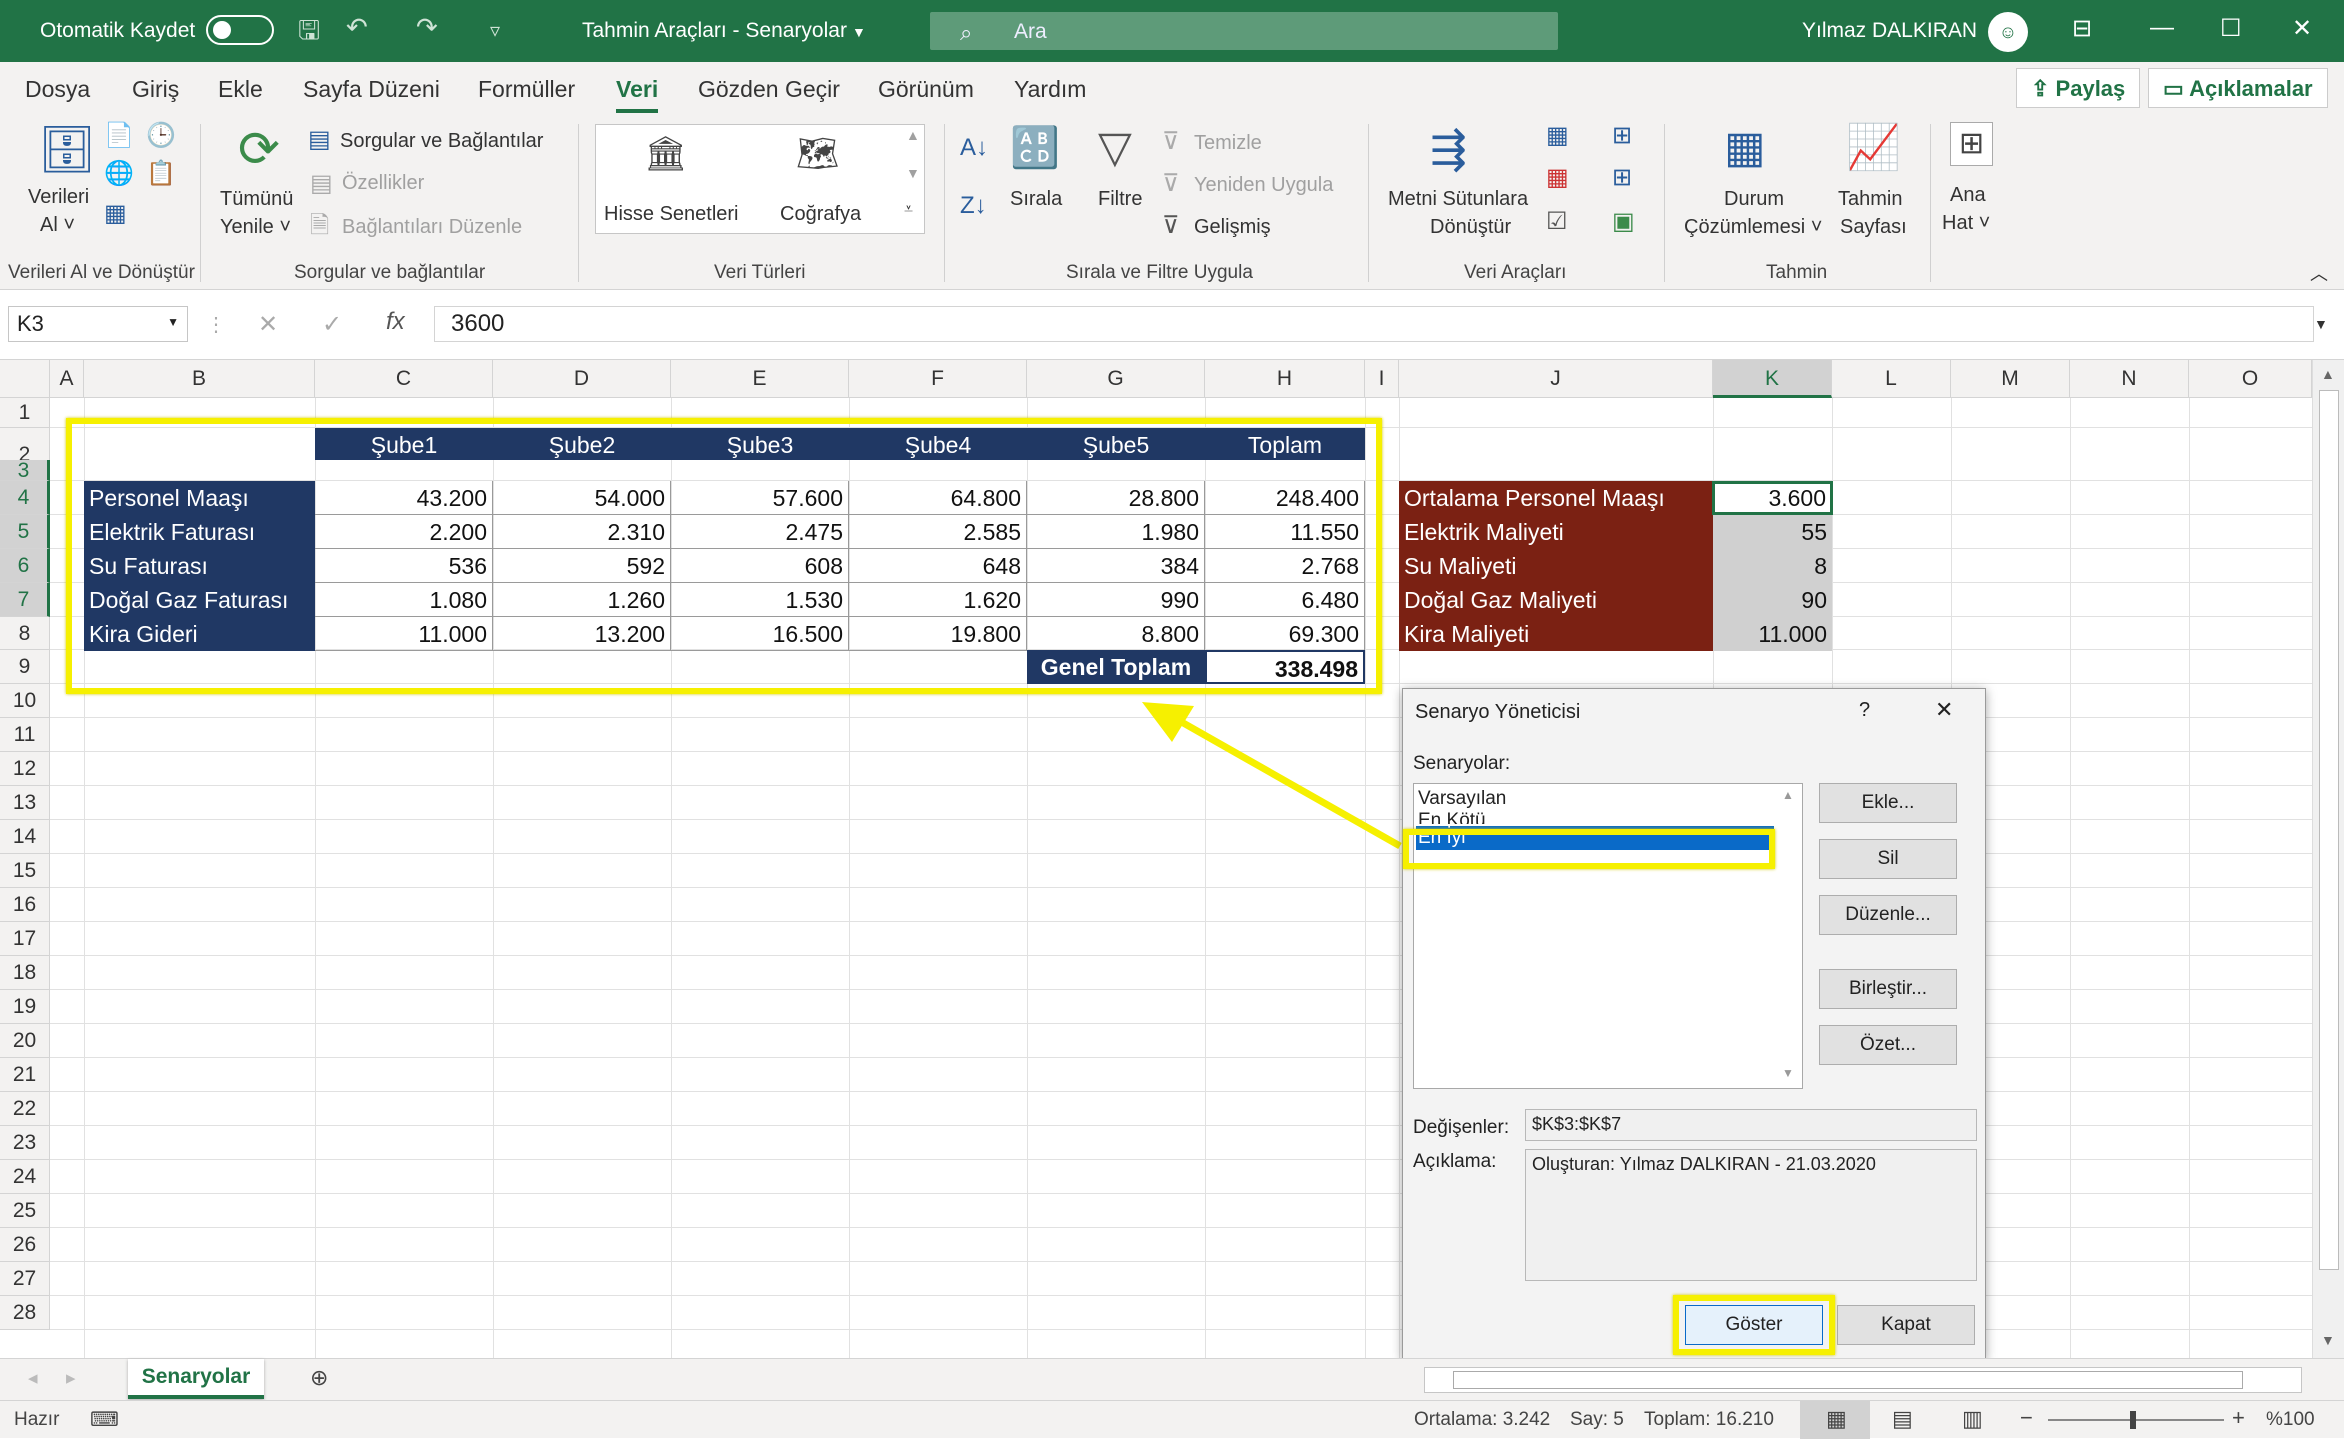 This screenshot has height=1439, width=2344. Describe the element at coordinates (1461, 1127) in the screenshot. I see `changing-cells-label: Değişenler:` at that location.